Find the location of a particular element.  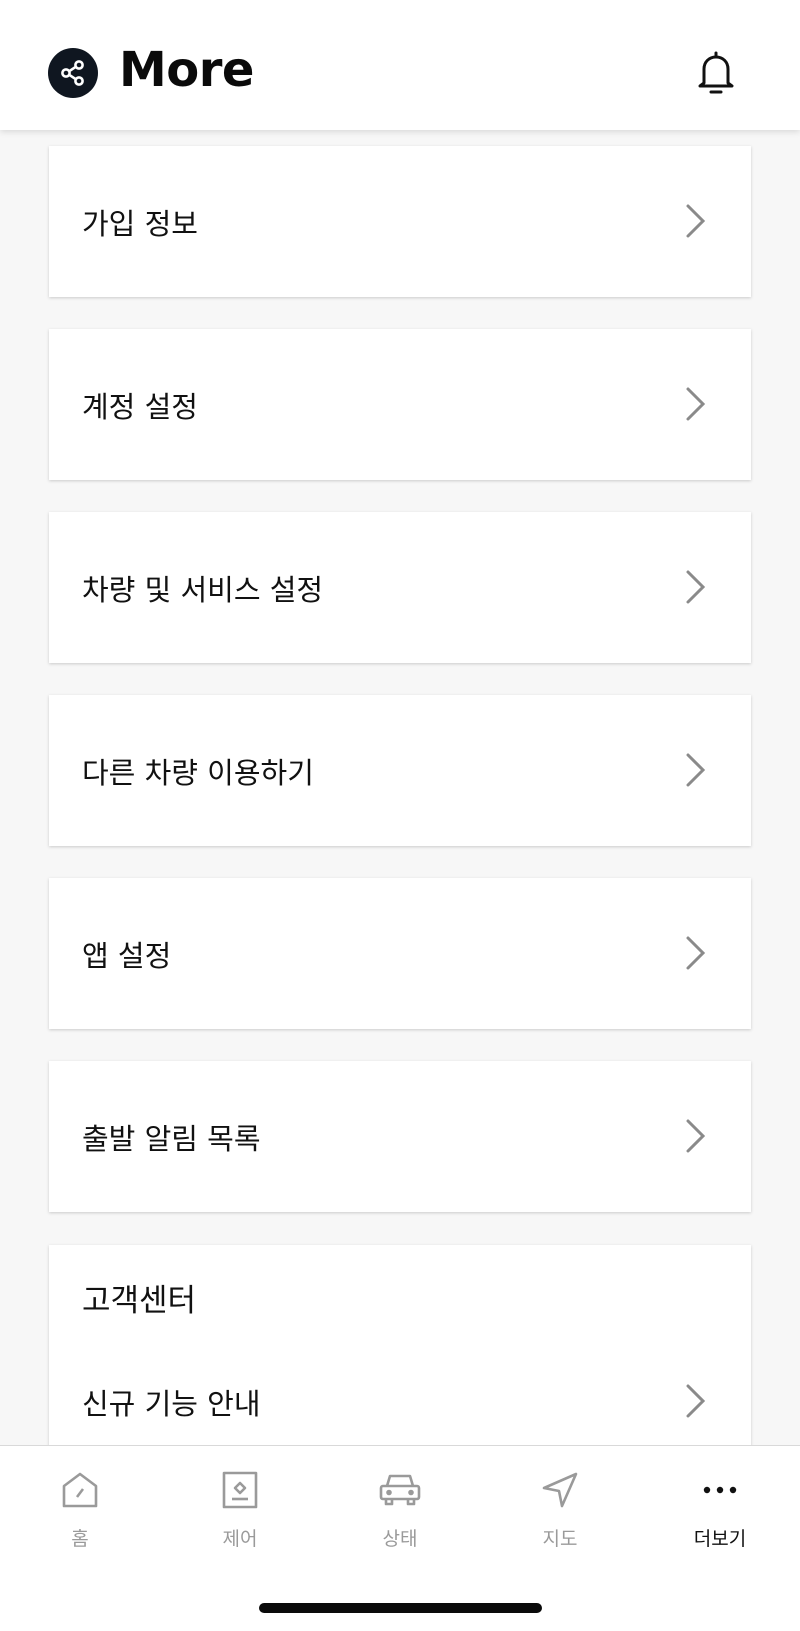

menu-item-app-settings: 앱 설정 is located at coordinates (400, 953).